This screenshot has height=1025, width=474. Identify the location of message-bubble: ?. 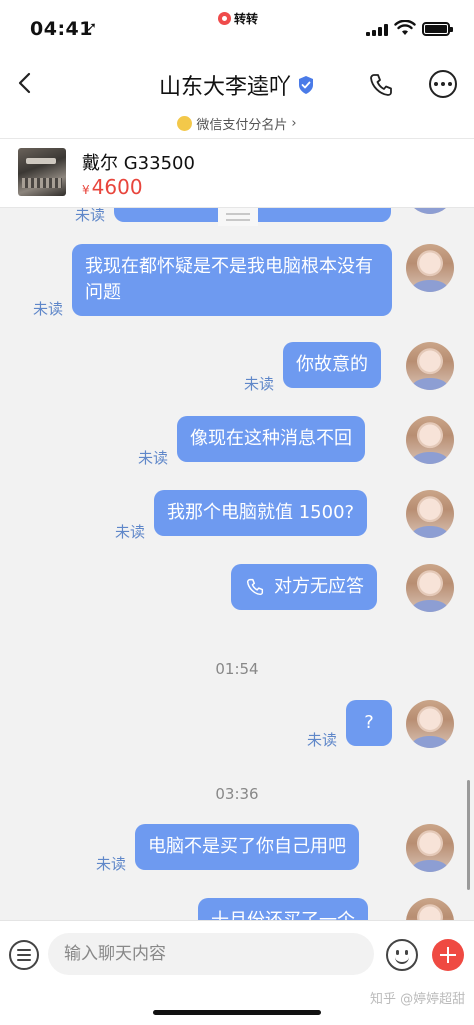
(369, 723).